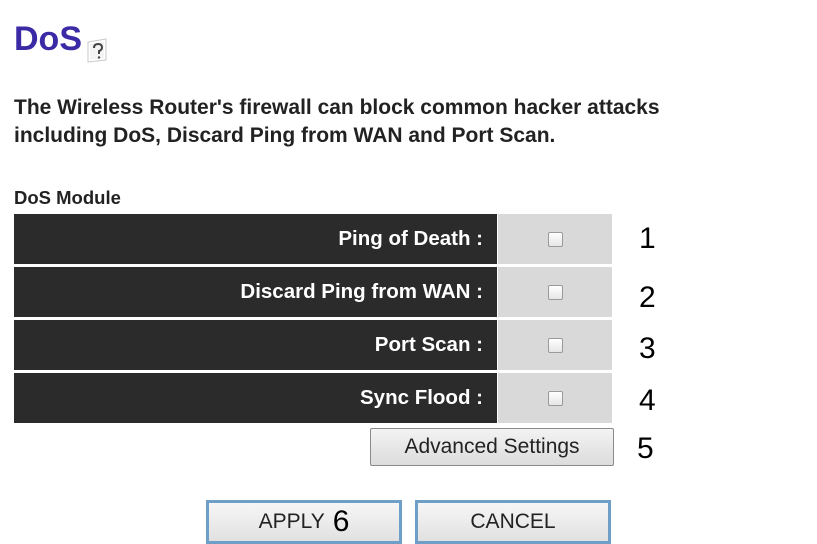 This screenshot has width=817, height=544. What do you see at coordinates (492, 447) in the screenshot?
I see `advanced-settings-button: Advanced Settings` at bounding box center [492, 447].